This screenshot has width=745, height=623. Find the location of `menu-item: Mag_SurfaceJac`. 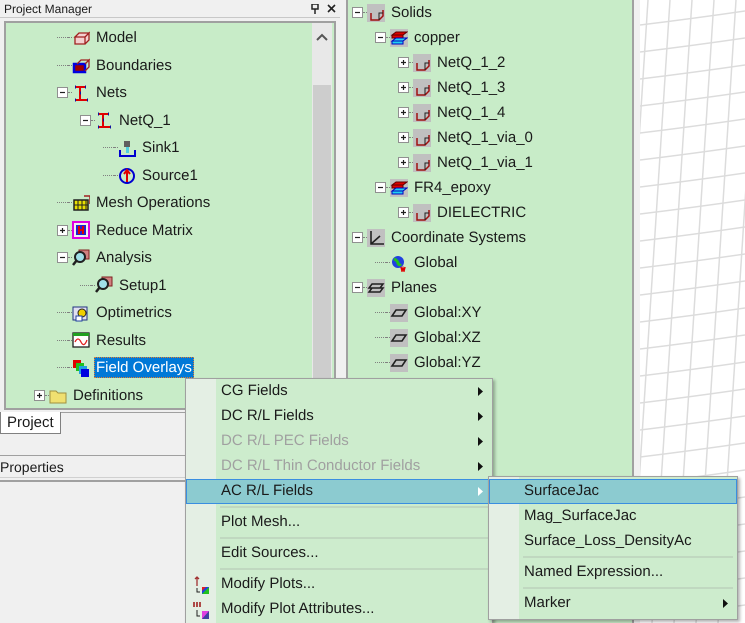

menu-item: Mag_SurfaceJac is located at coordinates (628, 516).